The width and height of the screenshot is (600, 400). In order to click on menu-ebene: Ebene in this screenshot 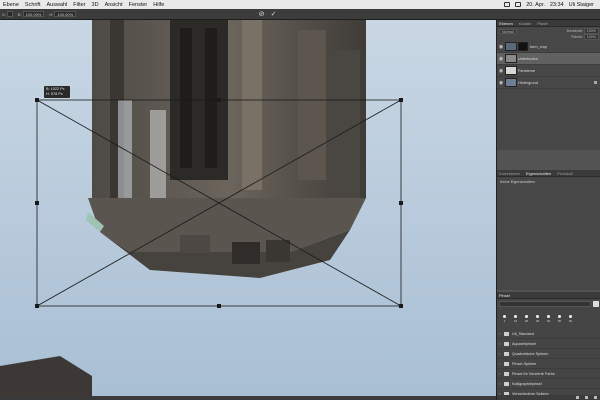, I will do `click(11, 5)`.